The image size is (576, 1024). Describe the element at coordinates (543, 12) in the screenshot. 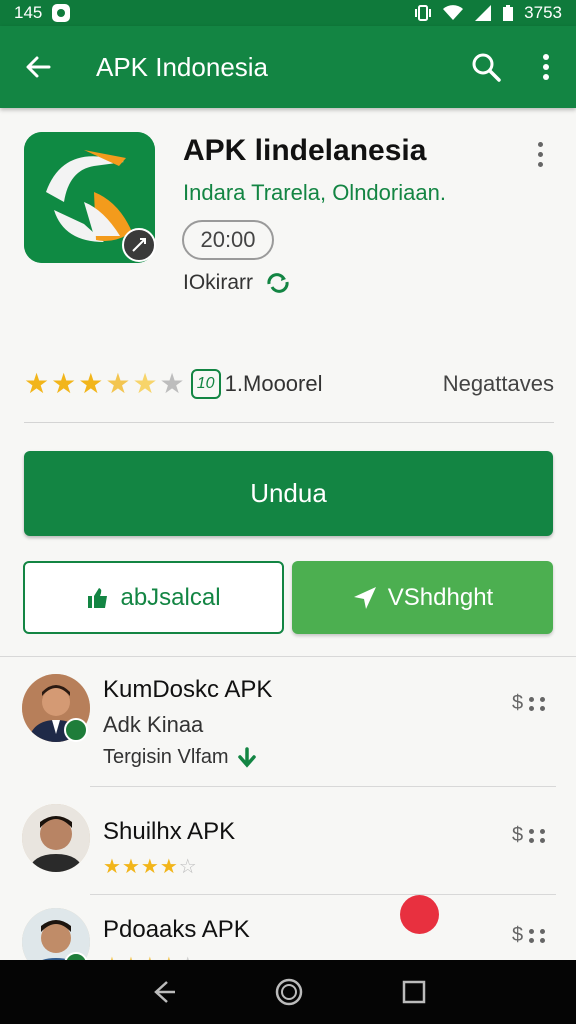

I see `status-time-right: 3753` at that location.